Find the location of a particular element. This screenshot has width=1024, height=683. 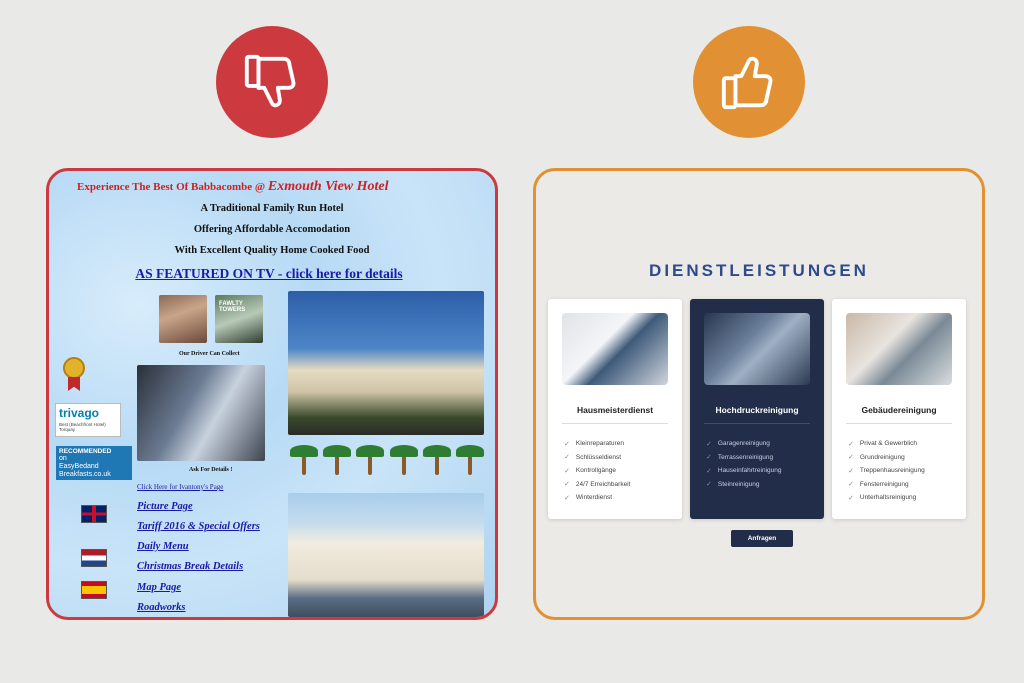

services-title: DIENSTLEISTUNGEN is located at coordinates (759, 270).